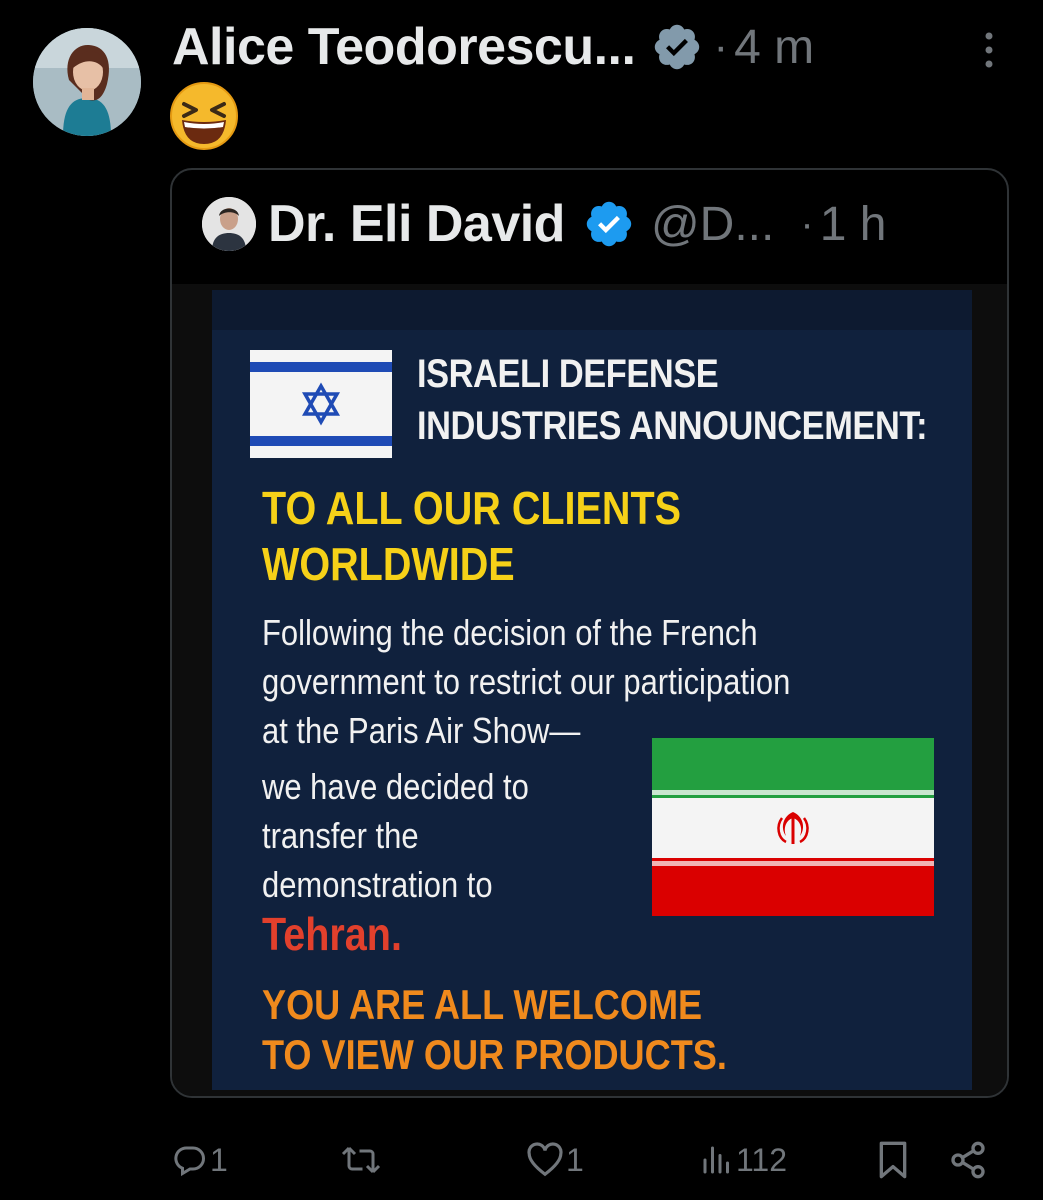  Describe the element at coordinates (416, 224) in the screenshot. I see `quoted-author-name: Dr. Eli David` at that location.